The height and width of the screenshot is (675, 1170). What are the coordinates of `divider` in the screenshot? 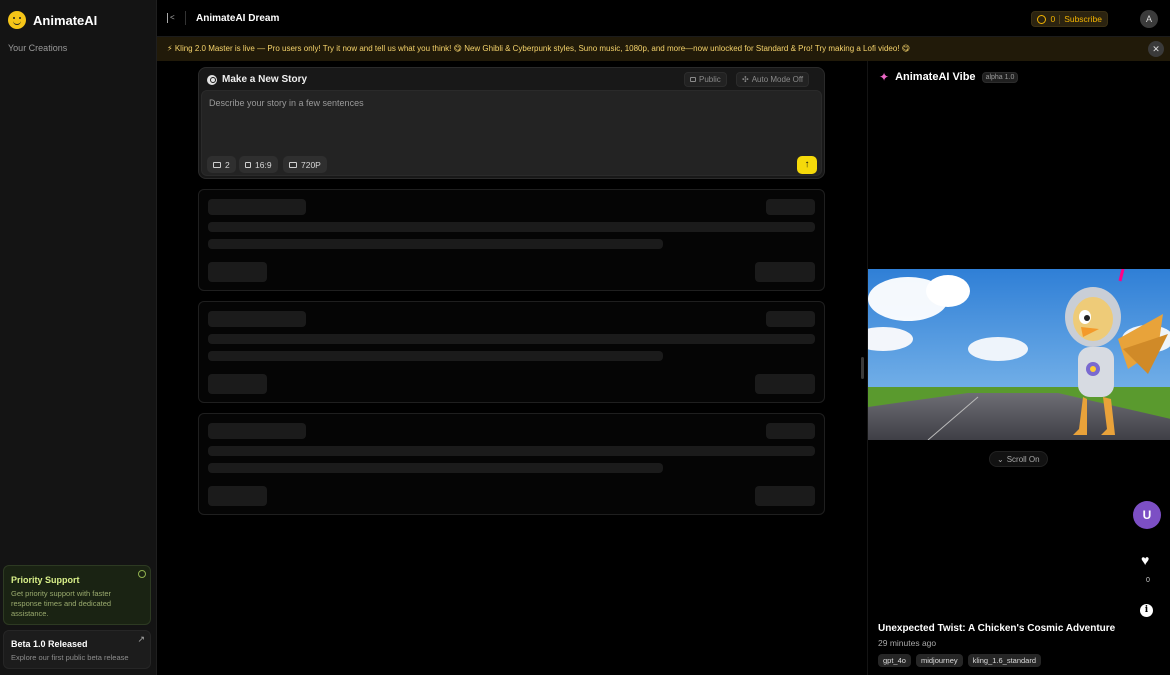 It's located at (185, 18).